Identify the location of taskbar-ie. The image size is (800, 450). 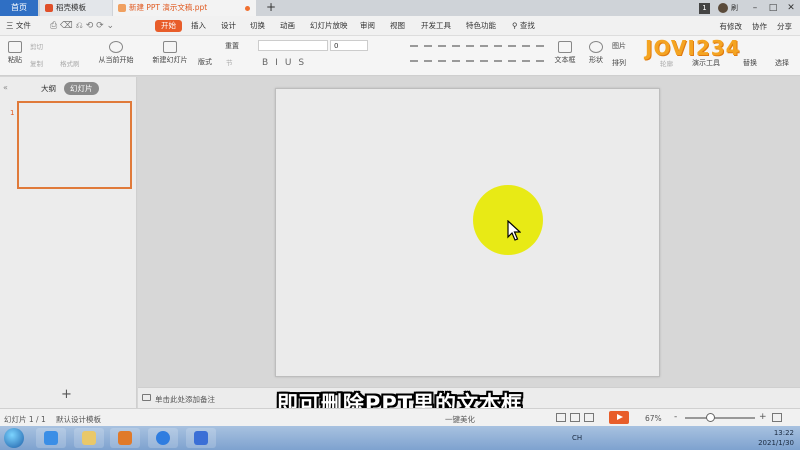
(51, 438).